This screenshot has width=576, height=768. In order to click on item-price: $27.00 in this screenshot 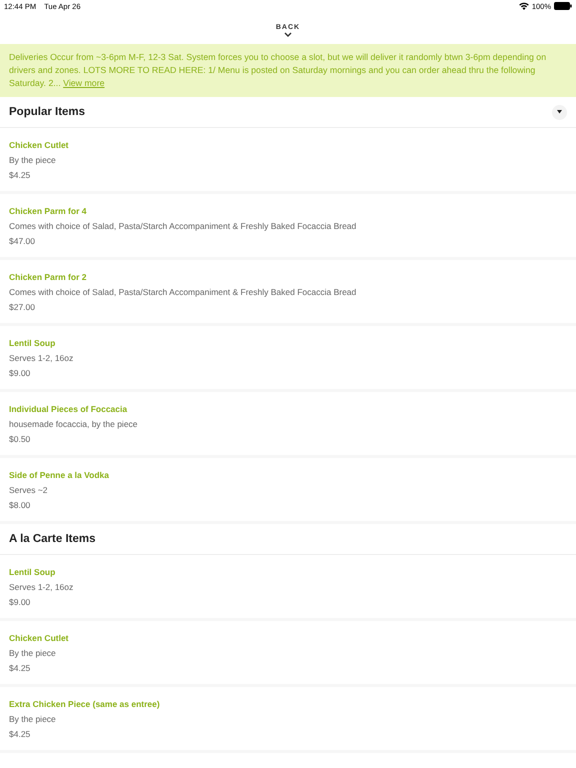, I will do `click(22, 307)`.